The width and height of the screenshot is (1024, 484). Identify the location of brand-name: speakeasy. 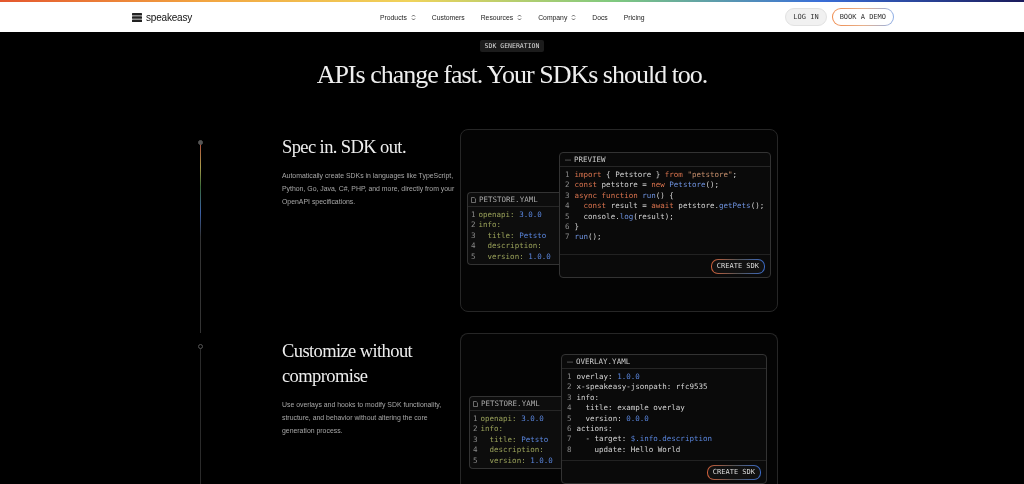
(169, 17).